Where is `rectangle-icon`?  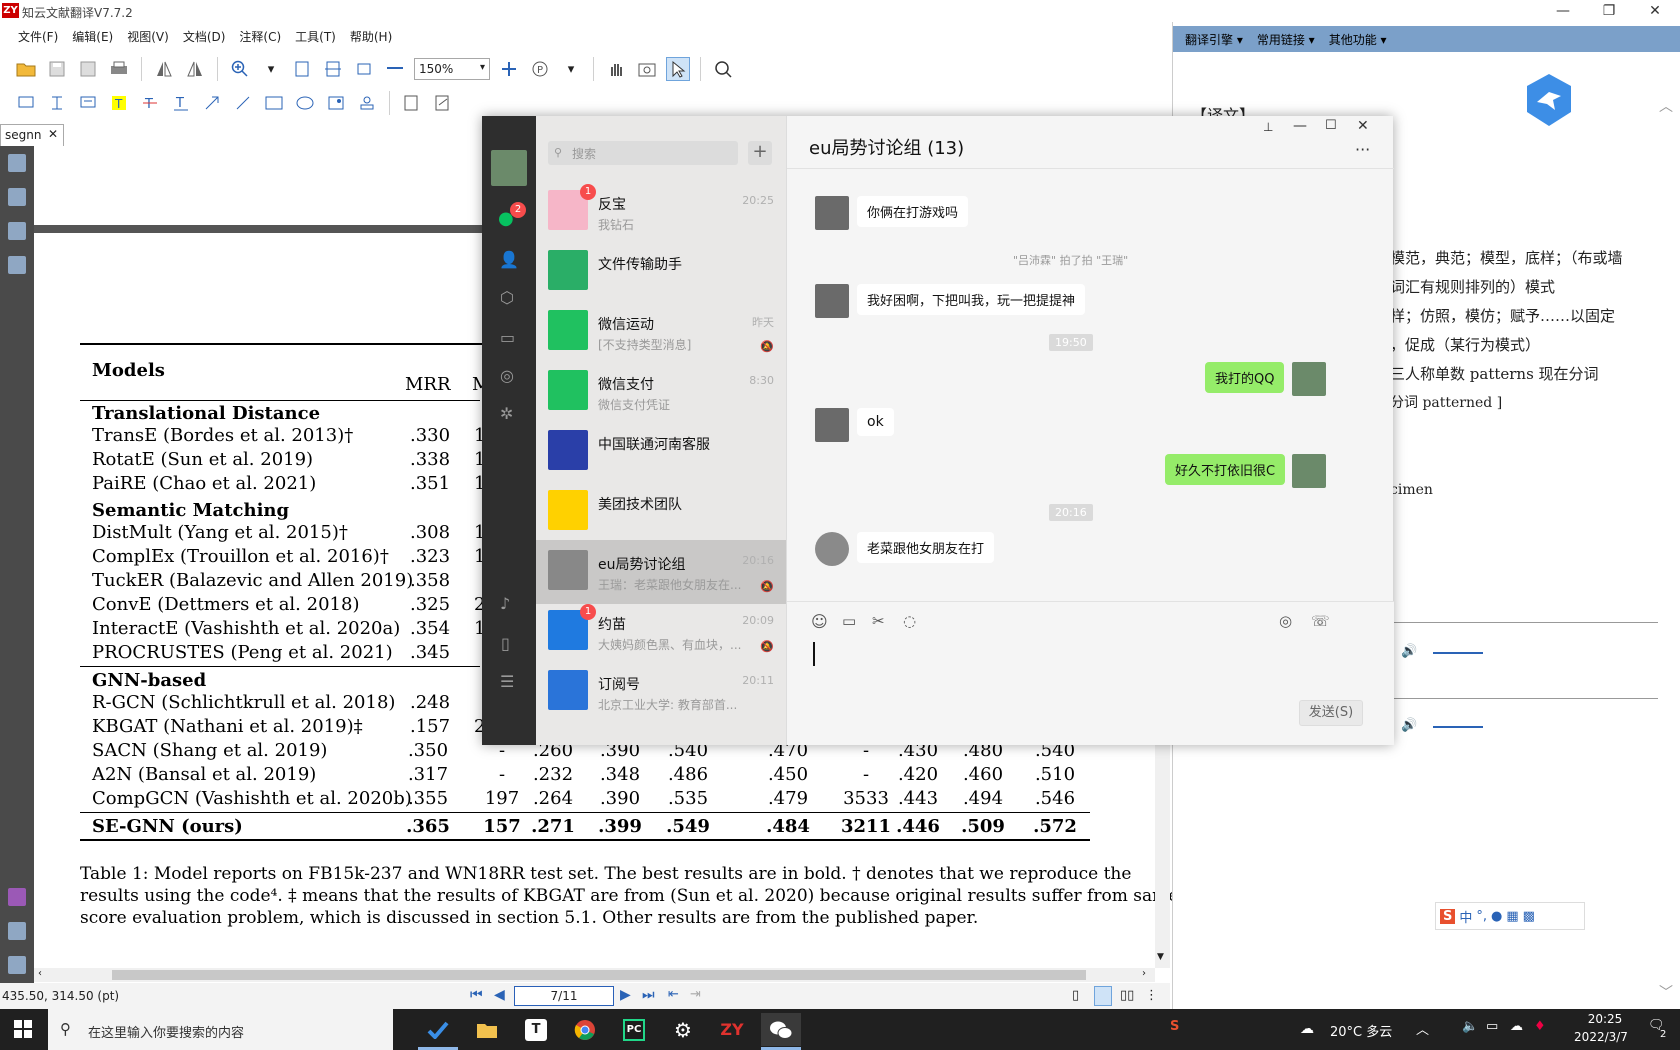
rectangle-icon is located at coordinates (274, 103).